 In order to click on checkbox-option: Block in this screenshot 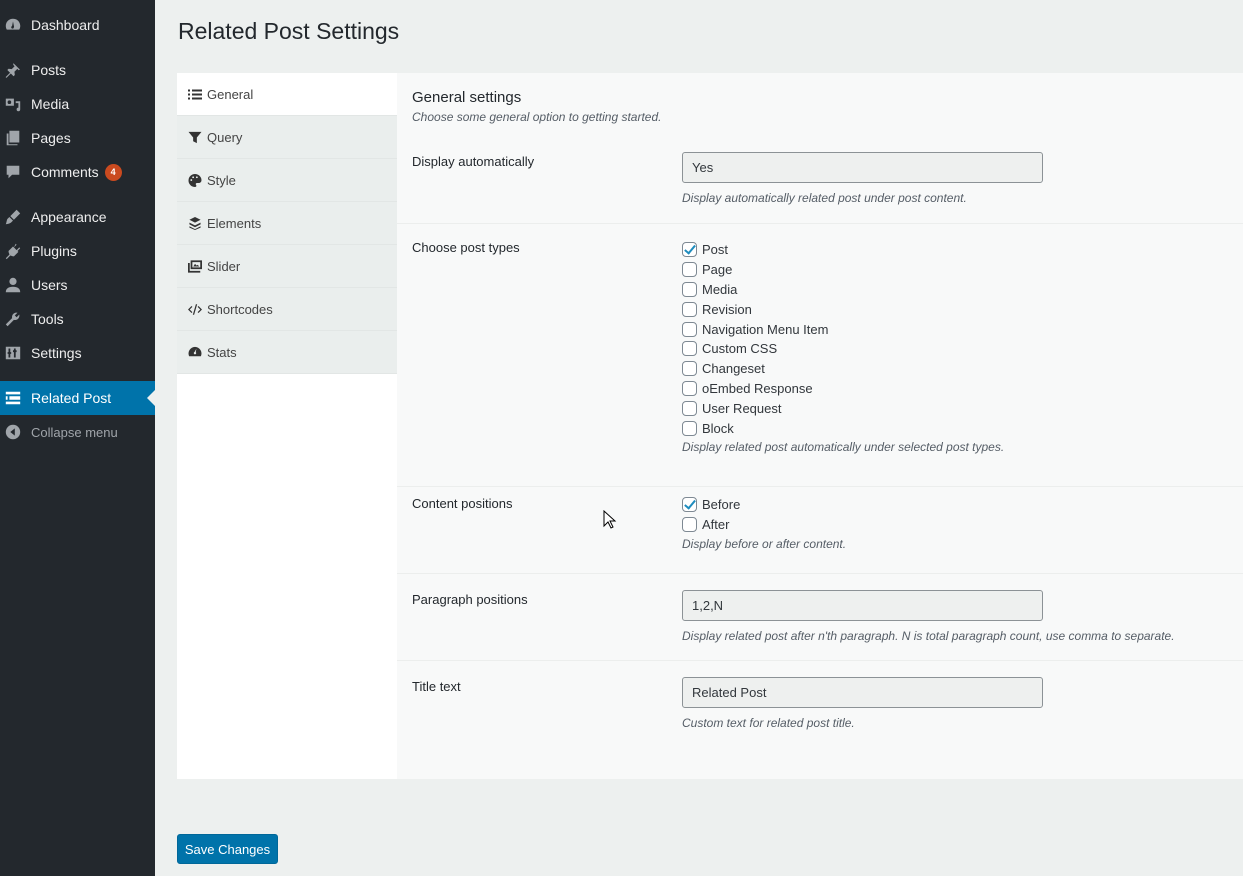, I will do `click(843, 428)`.